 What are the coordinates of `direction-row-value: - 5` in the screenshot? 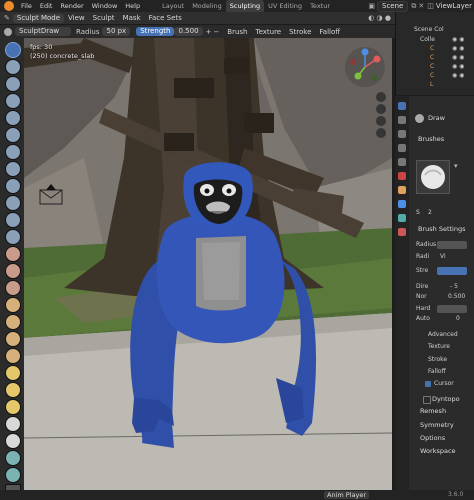 It's located at (460, 286).